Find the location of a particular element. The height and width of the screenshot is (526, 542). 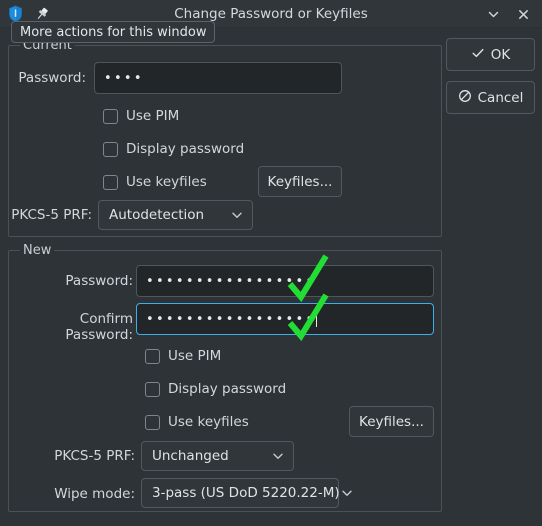

close-button is located at coordinates (523, 14).